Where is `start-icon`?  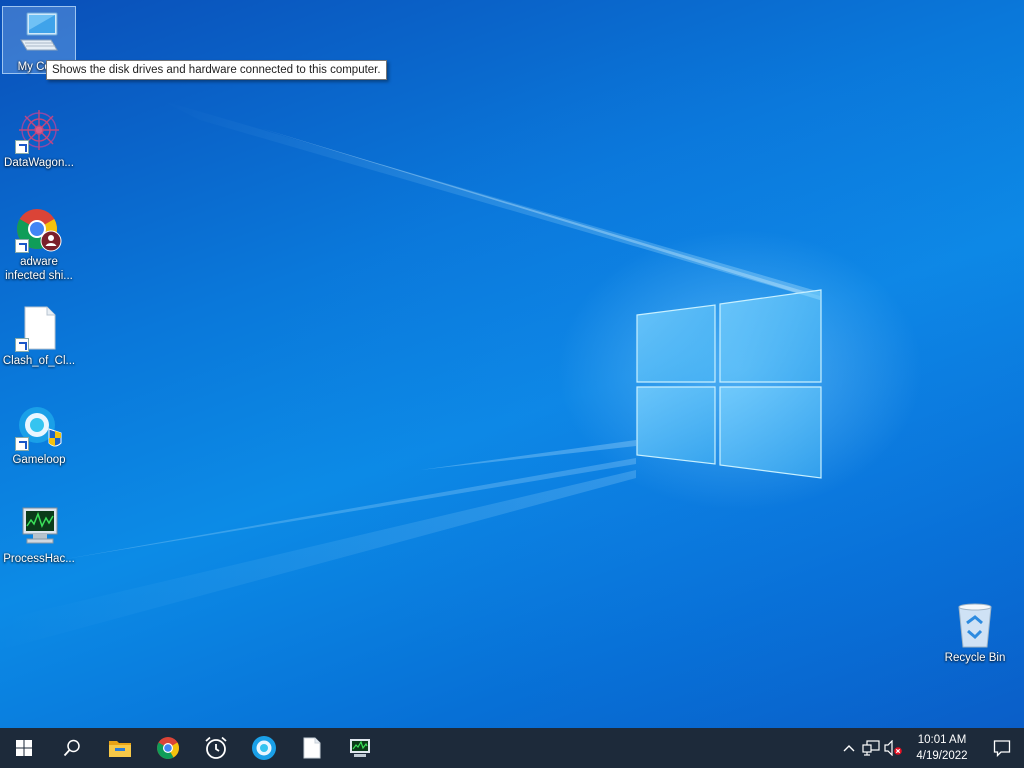 start-icon is located at coordinates (24, 748).